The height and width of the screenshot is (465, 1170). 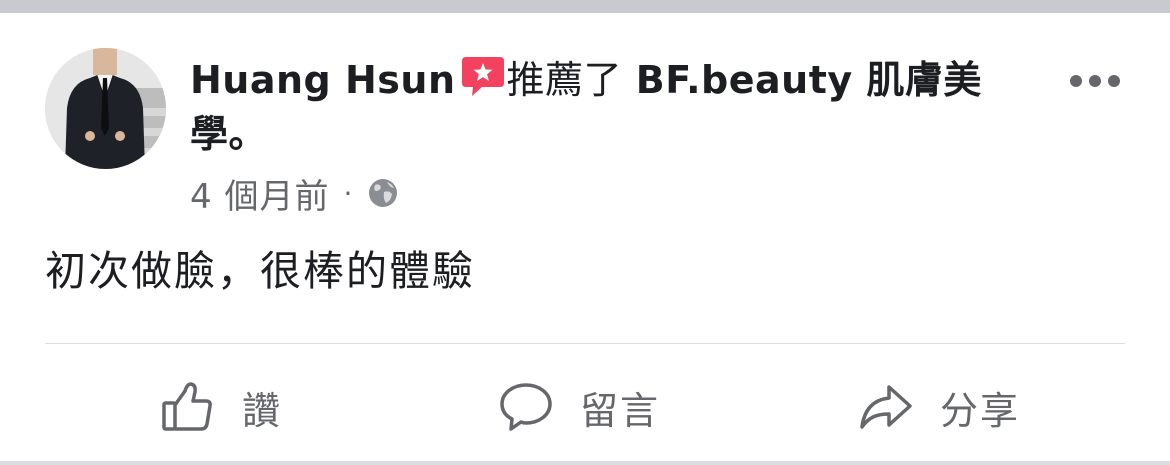 What do you see at coordinates (620, 410) in the screenshot?
I see `comment-label: 留言` at bounding box center [620, 410].